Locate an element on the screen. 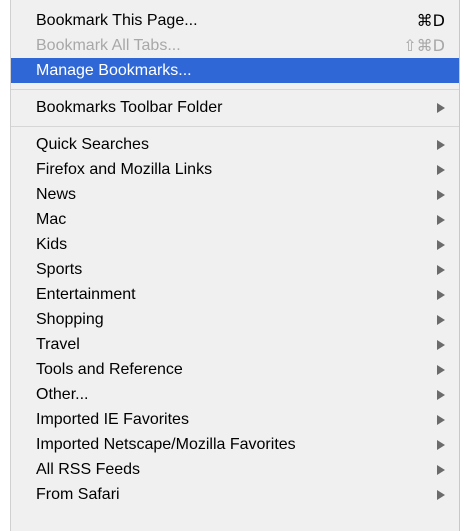 This screenshot has height=531, width=464. menu-item-bookmark-this-page: Bookmark This Page... ⌘D is located at coordinates (235, 20).